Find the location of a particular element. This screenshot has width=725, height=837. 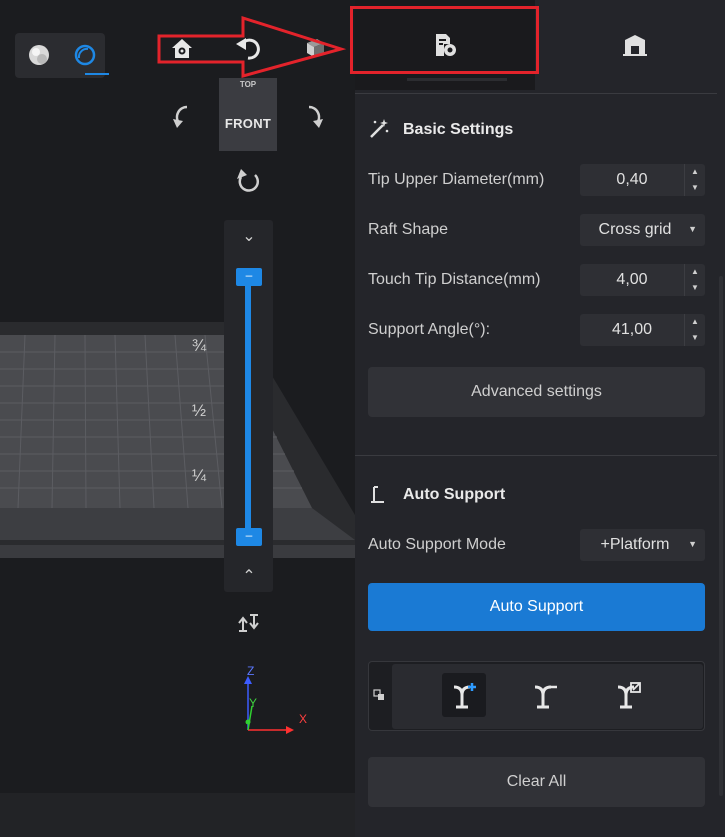

active-render-indicator is located at coordinates (97, 74).